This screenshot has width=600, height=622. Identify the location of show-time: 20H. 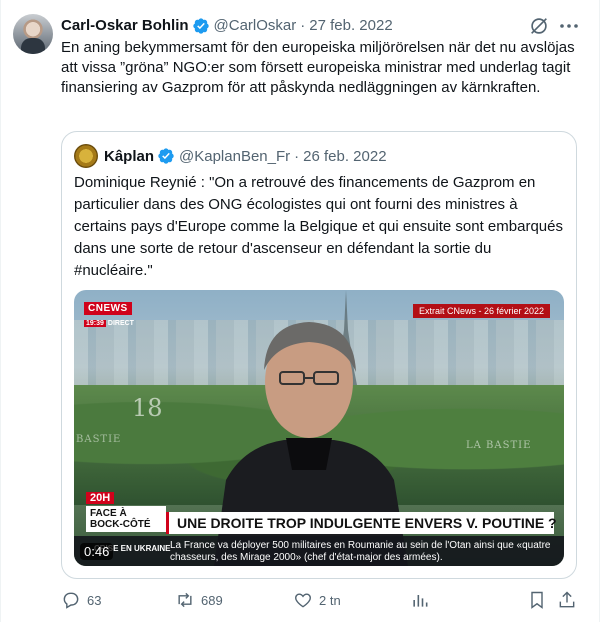
(100, 498).